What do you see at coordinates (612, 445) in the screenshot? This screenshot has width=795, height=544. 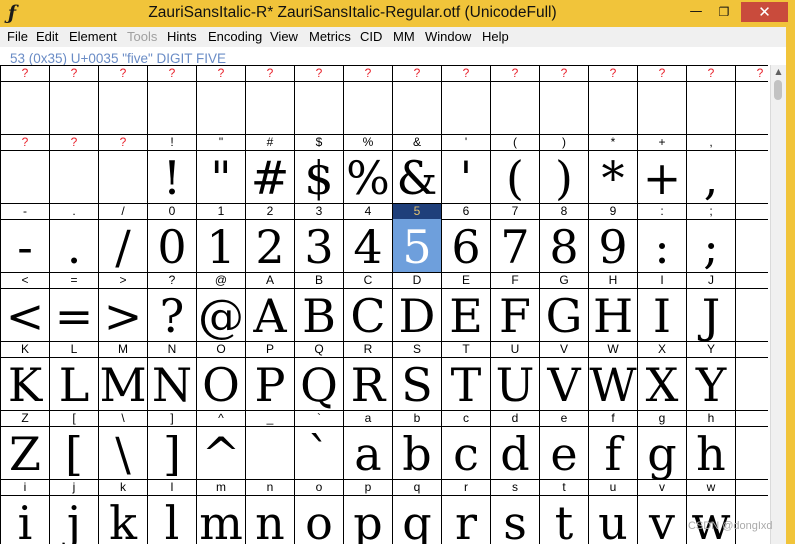 I see `glyph-cell: ff` at bounding box center [612, 445].